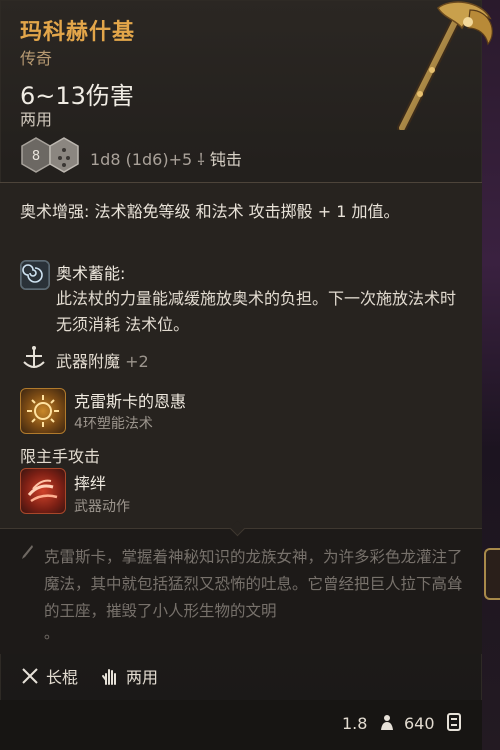  I want to click on arcane-charge-description: 此法杖的力量能减缓施放奥术的负担。下一次施放法术时无须消耗 法术位。, so click(256, 311).